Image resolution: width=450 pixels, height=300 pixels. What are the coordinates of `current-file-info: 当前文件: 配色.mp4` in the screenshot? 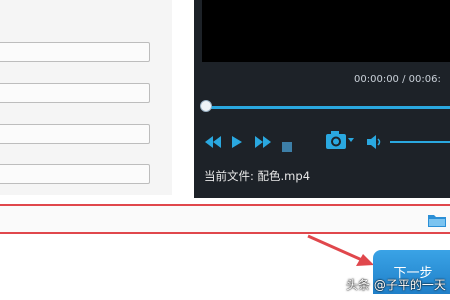 It's located at (257, 176).